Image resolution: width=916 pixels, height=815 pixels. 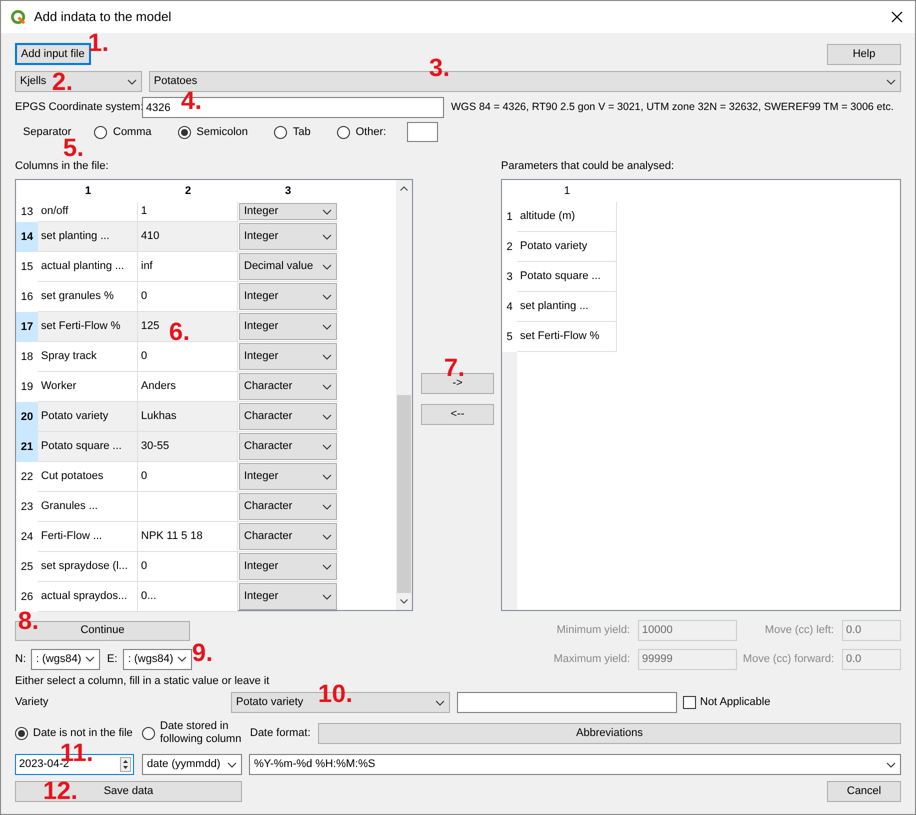 What do you see at coordinates (672, 107) in the screenshot?
I see `hint-text: WGS 84 = 4326, RT90 2.5 gon V = 3021, UTM zone 32N = 32632, SWEREF99 TM = 3006 etc.` at bounding box center [672, 107].